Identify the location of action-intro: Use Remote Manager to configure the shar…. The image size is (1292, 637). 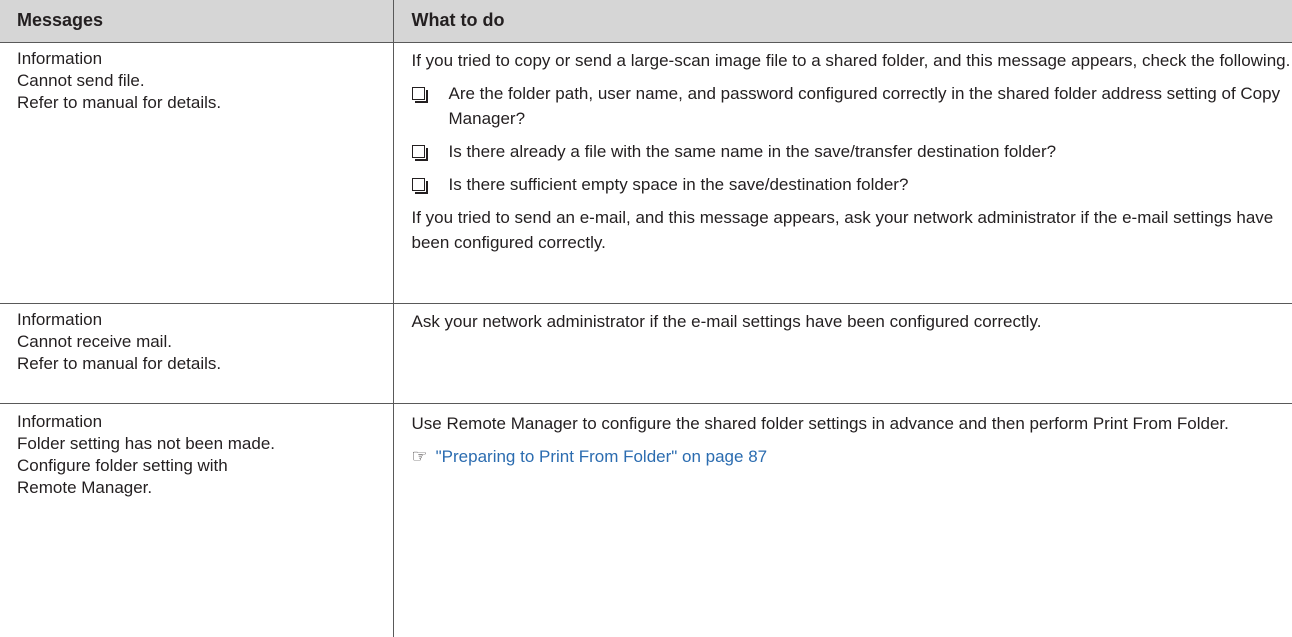
(820, 423).